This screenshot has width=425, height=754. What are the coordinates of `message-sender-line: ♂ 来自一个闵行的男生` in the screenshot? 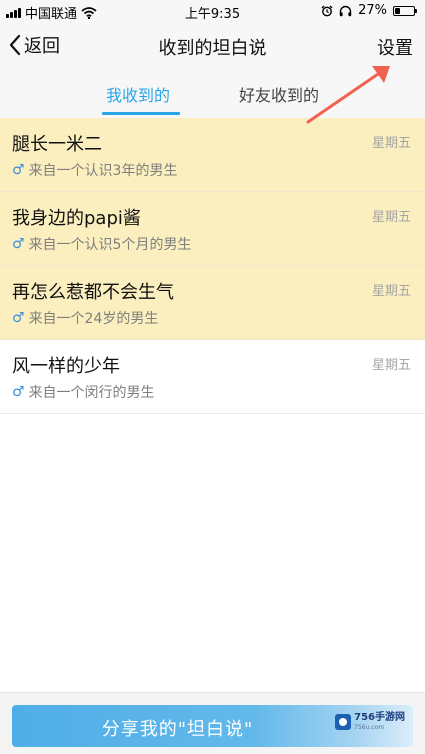 It's located at (83, 392).